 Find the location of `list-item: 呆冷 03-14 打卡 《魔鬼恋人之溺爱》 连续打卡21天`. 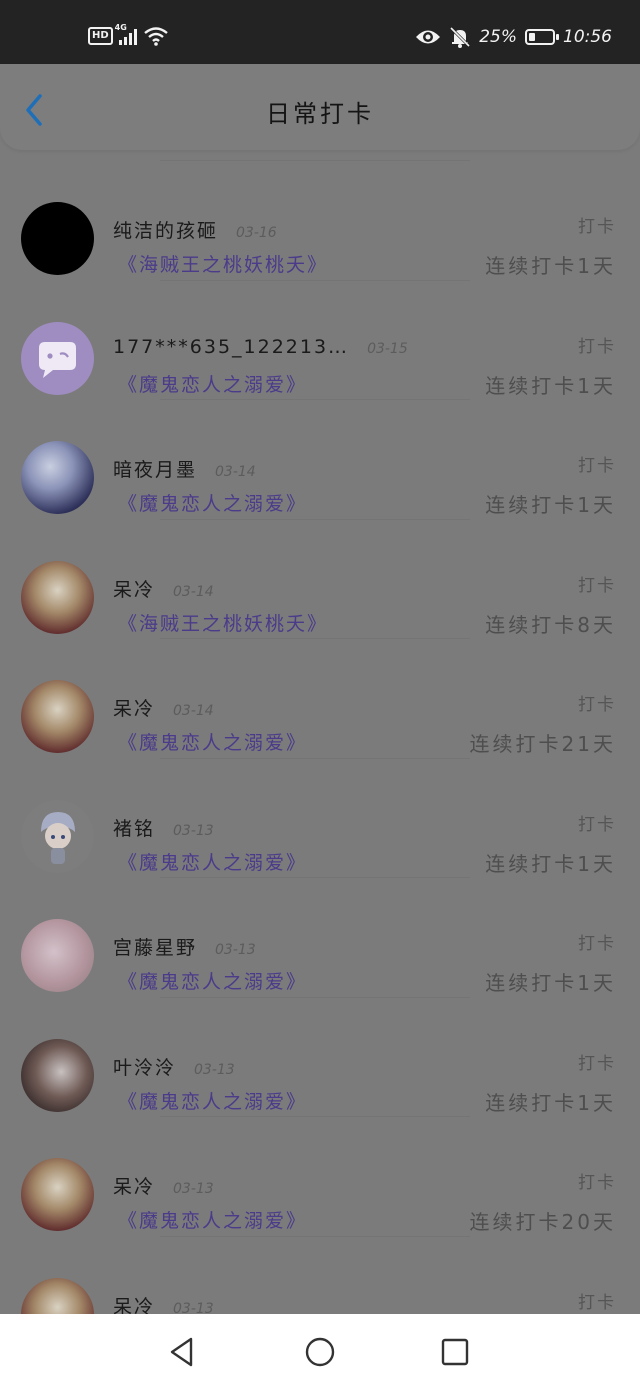

list-item: 呆冷 03-14 打卡 《魔鬼恋人之溺爱》 连续打卡21天 is located at coordinates (320, 698).